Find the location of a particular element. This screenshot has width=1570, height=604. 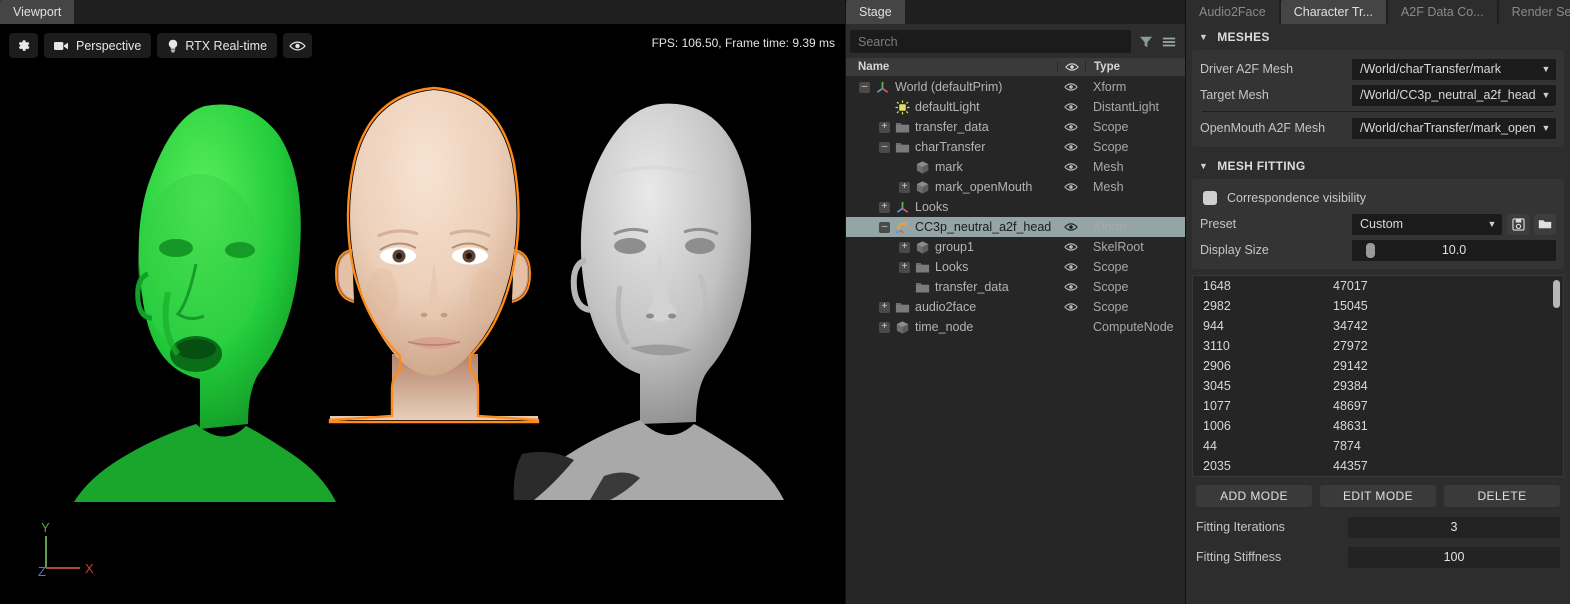

save-preset-button is located at coordinates (1518, 224).